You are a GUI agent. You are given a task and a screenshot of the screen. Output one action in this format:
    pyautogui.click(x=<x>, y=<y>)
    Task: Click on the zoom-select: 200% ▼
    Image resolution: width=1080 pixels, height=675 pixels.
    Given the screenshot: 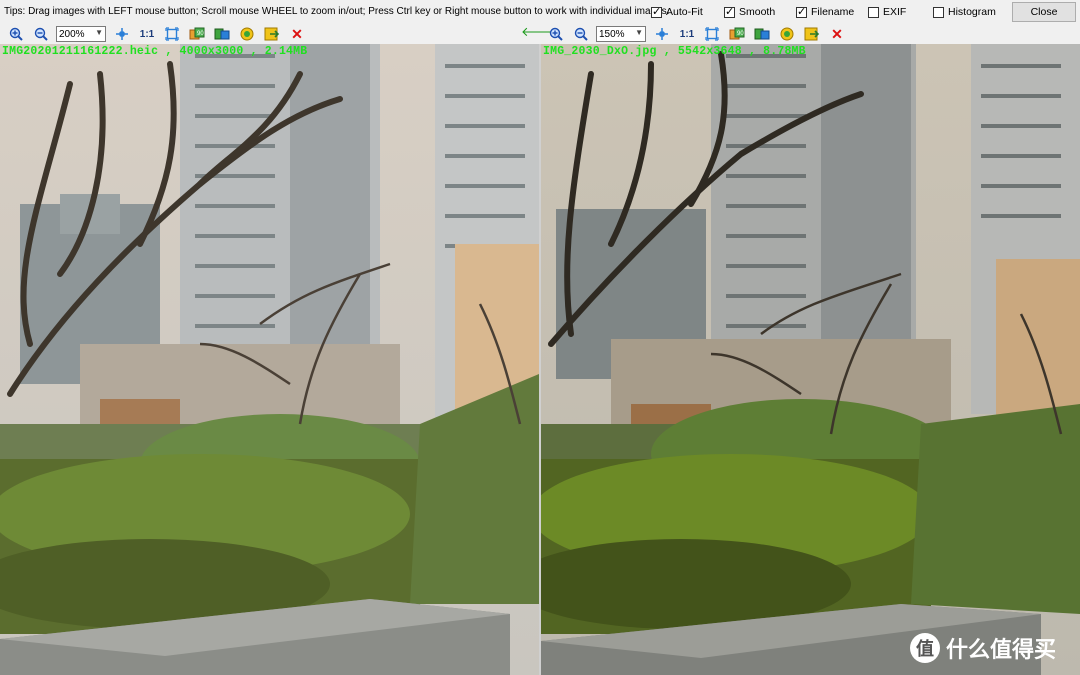 What is the action you would take?
    pyautogui.click(x=81, y=34)
    